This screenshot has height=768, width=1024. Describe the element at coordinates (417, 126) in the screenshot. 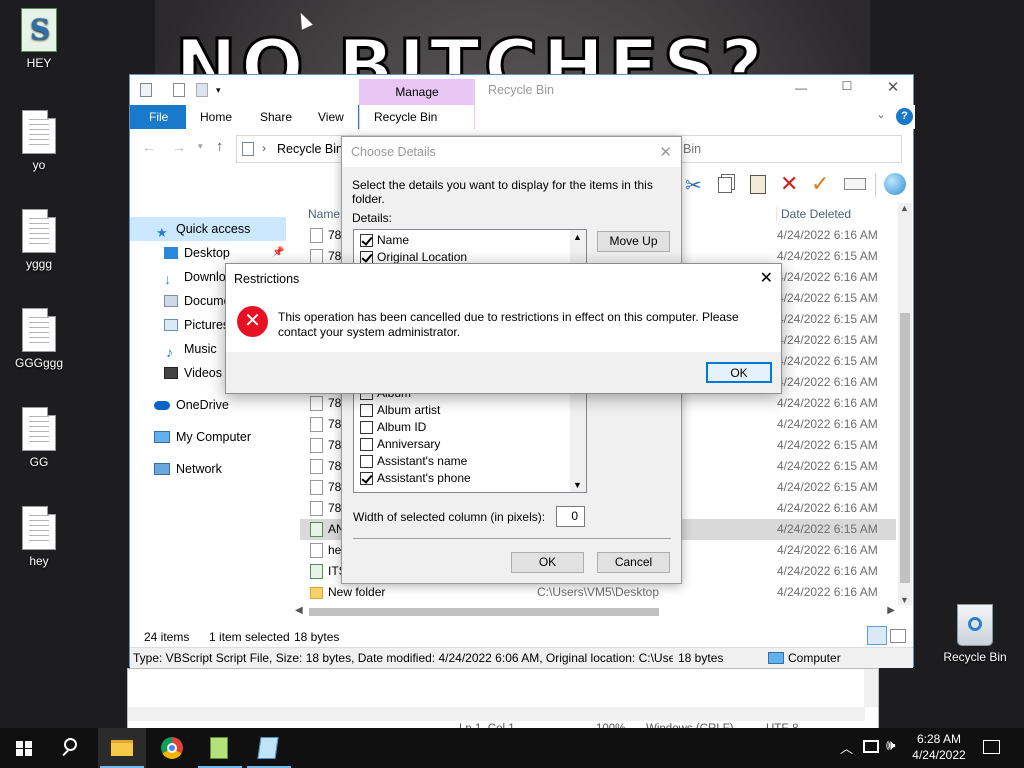

I see `tab-recycle-bin-tools: Recycle Bin Tools` at that location.